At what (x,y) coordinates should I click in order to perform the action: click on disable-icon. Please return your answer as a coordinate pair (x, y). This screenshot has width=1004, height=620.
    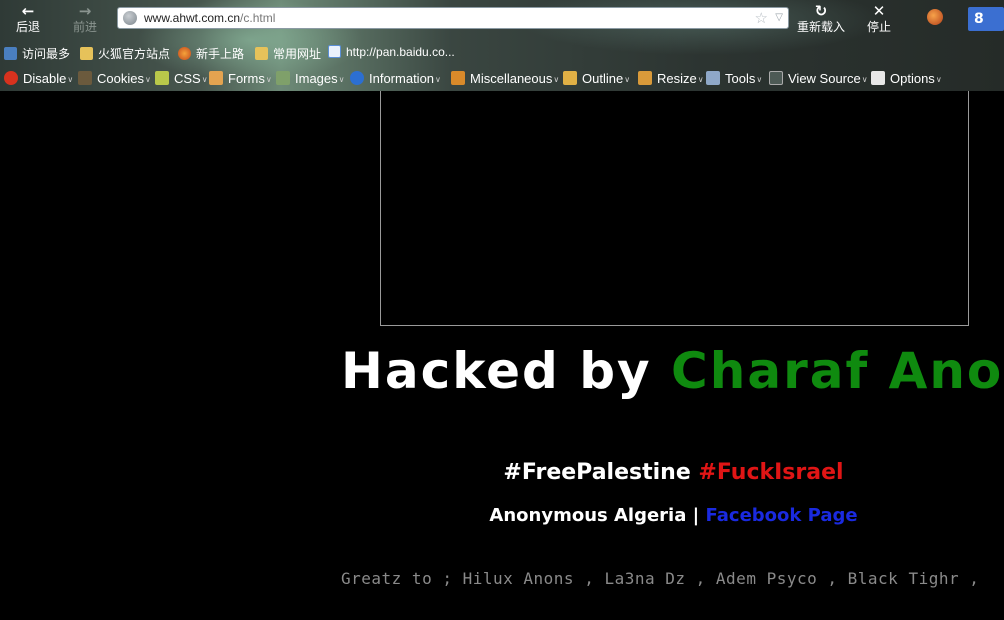
    Looking at the image, I should click on (11, 78).